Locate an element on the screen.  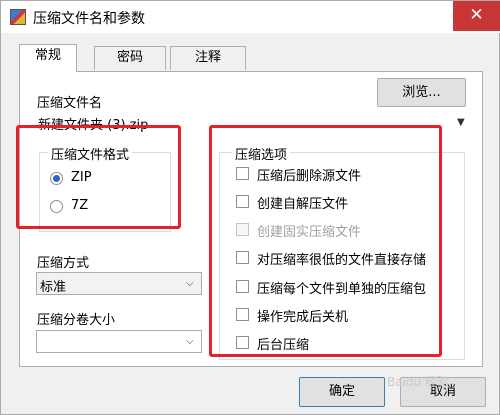
archive-name-label: 压缩文件名 is located at coordinates (70, 103).